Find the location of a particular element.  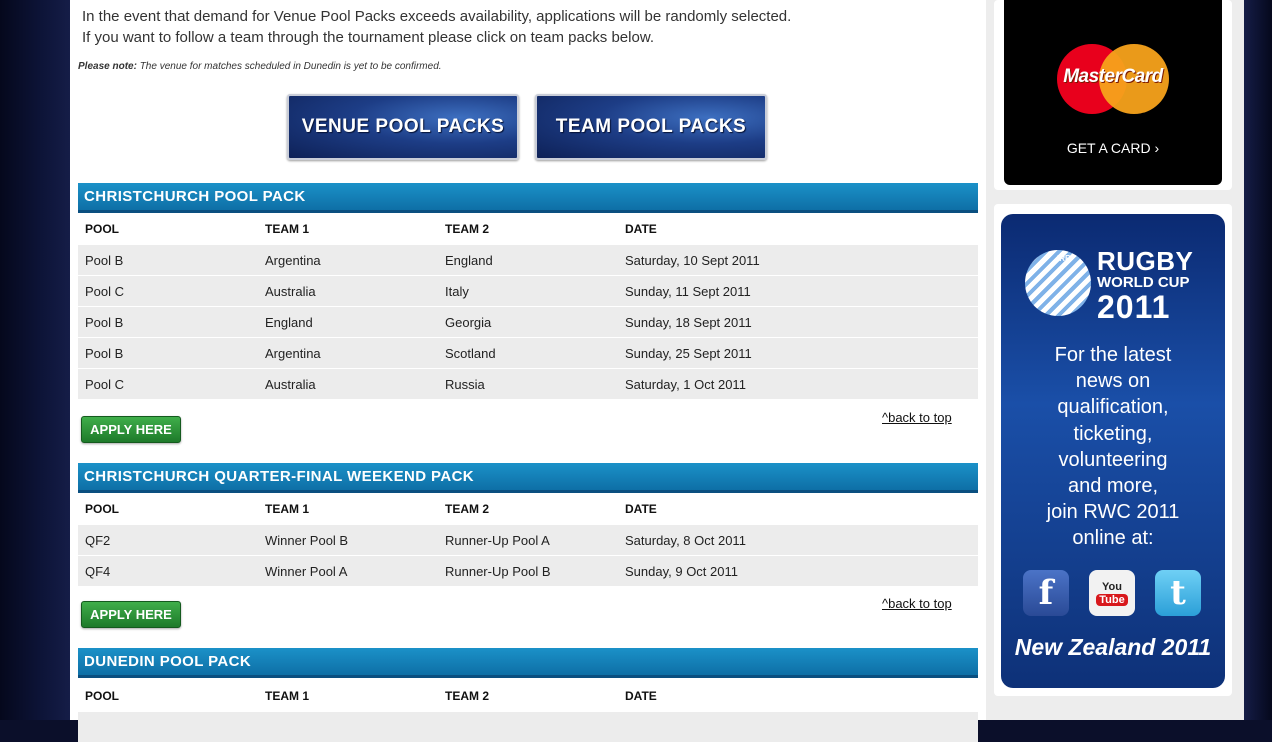

cell-team2: Italy is located at coordinates (528, 291).